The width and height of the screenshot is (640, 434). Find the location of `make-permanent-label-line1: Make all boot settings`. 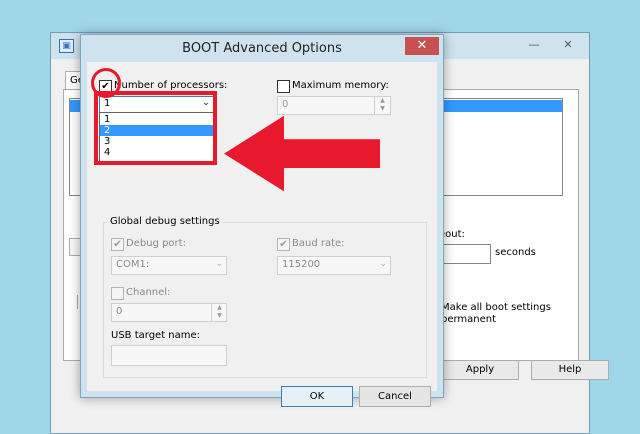

make-permanent-label-line1: Make all boot settings is located at coordinates (496, 307).